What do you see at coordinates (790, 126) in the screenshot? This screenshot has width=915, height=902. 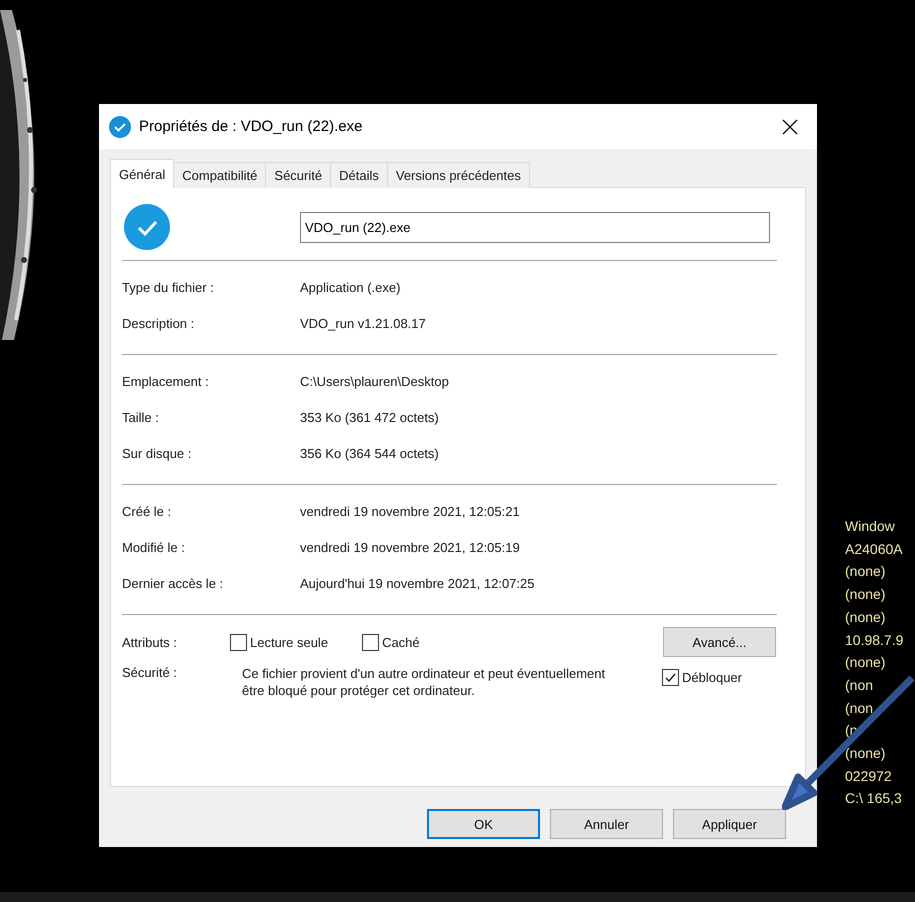 I see `close-icon` at bounding box center [790, 126].